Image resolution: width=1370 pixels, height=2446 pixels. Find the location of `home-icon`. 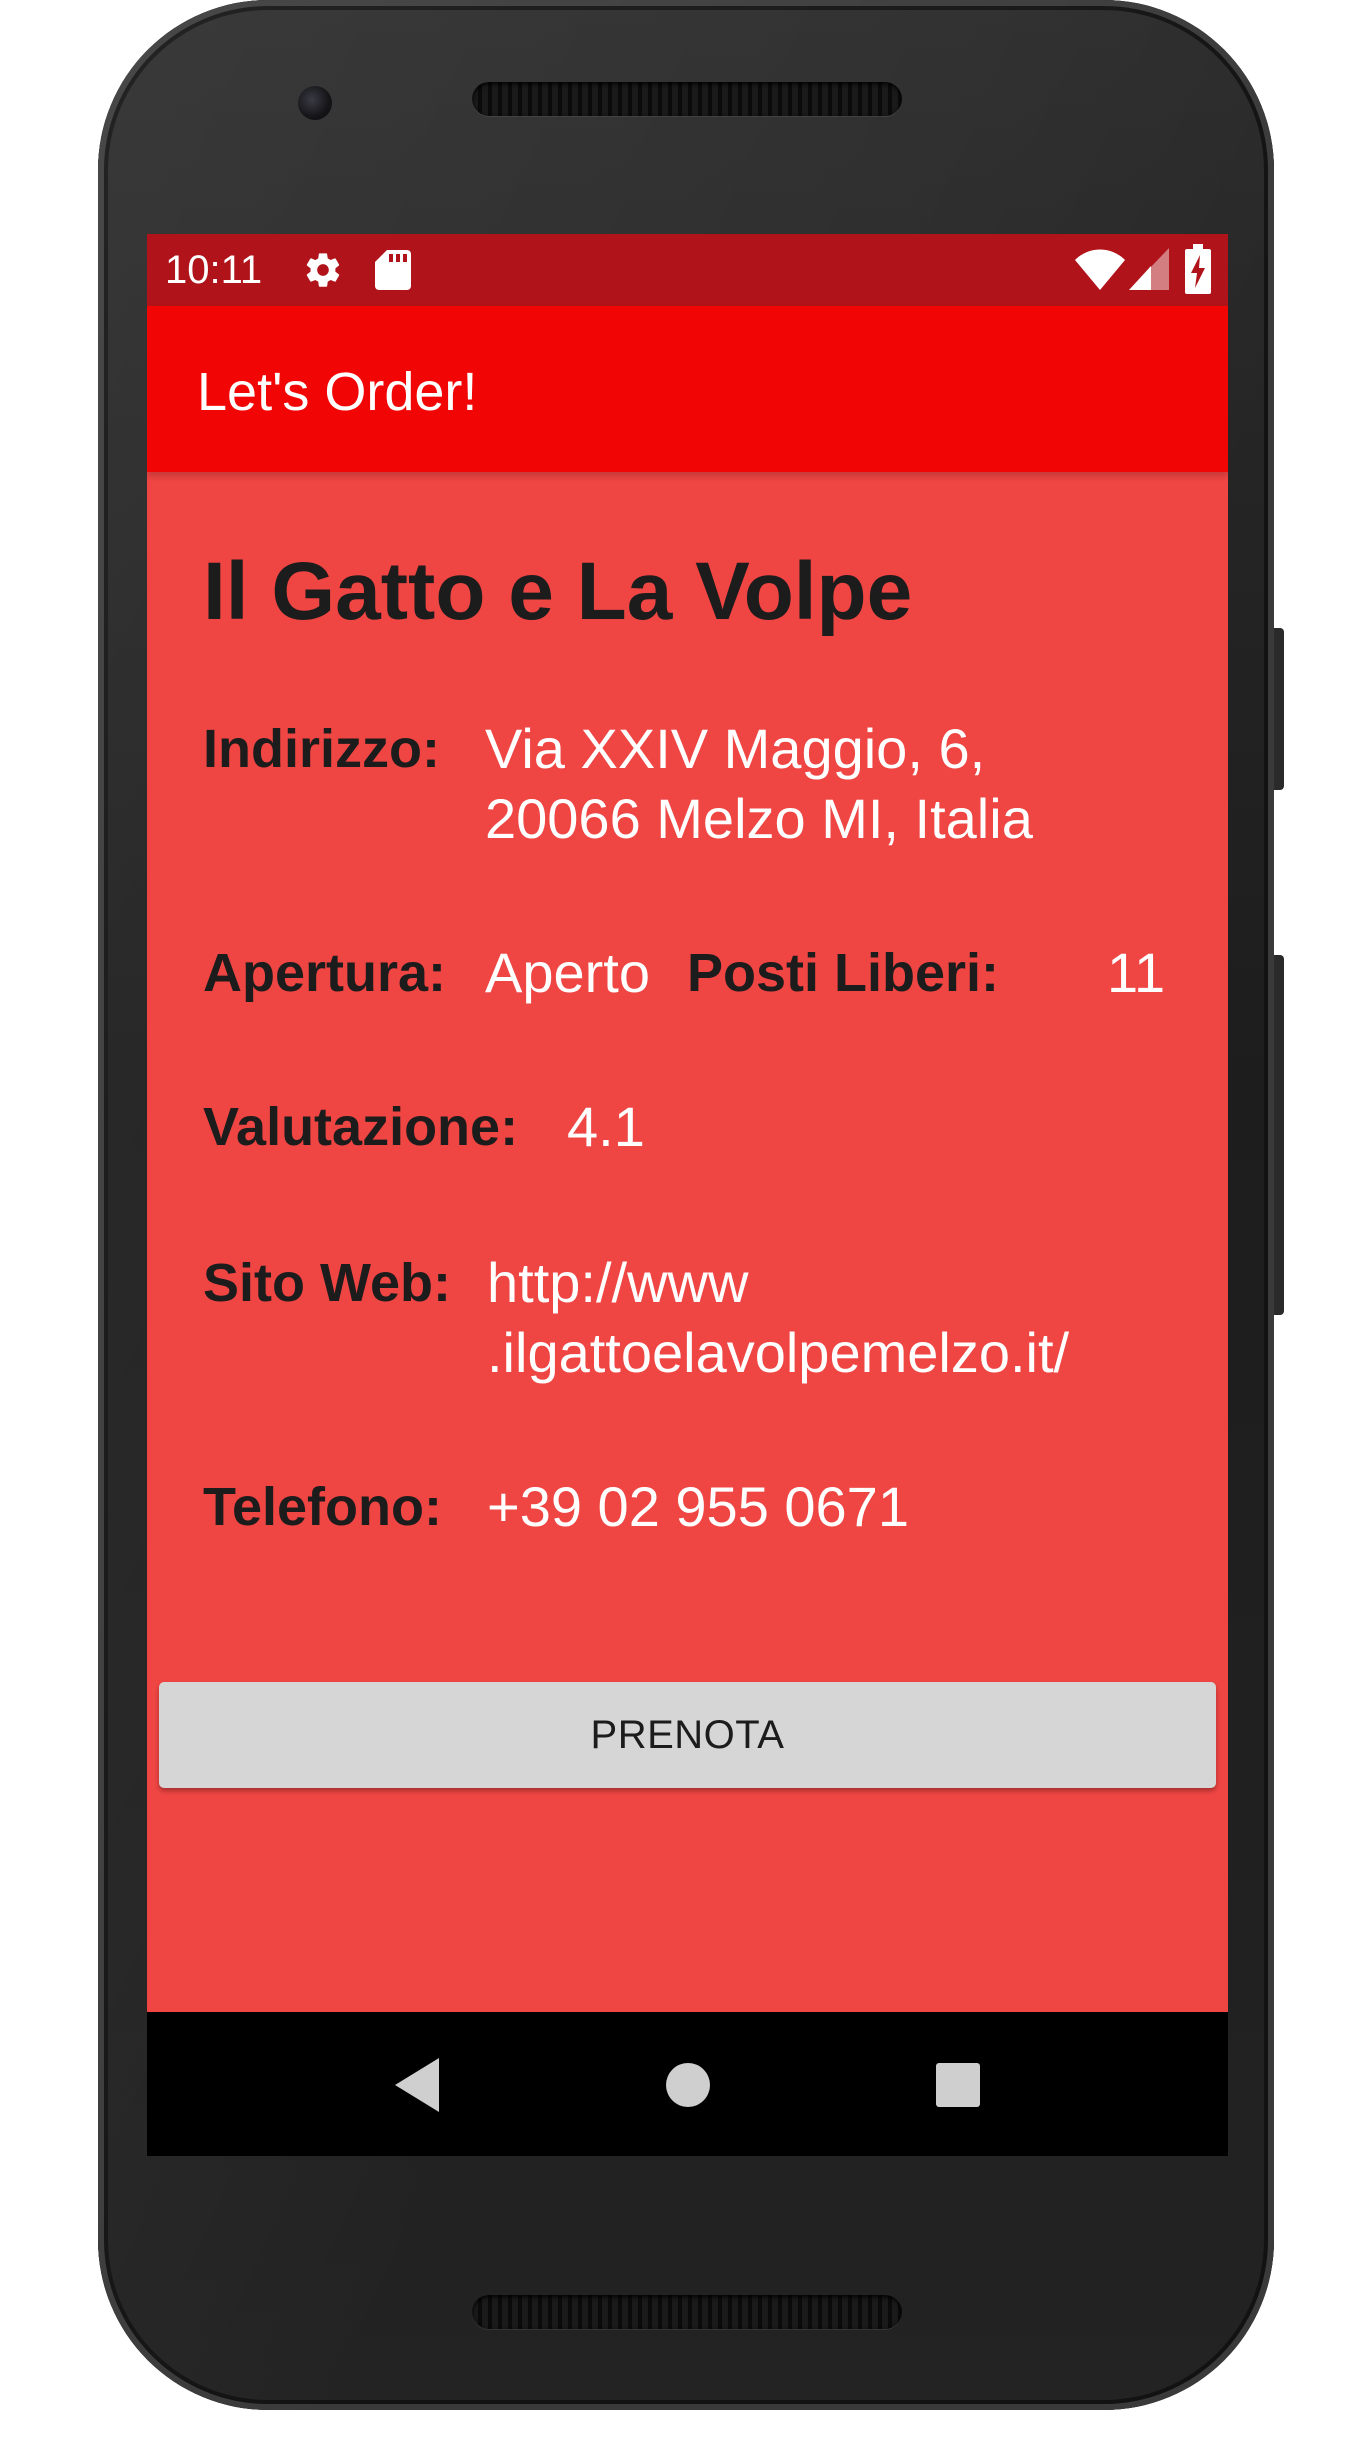

home-icon is located at coordinates (688, 2085).